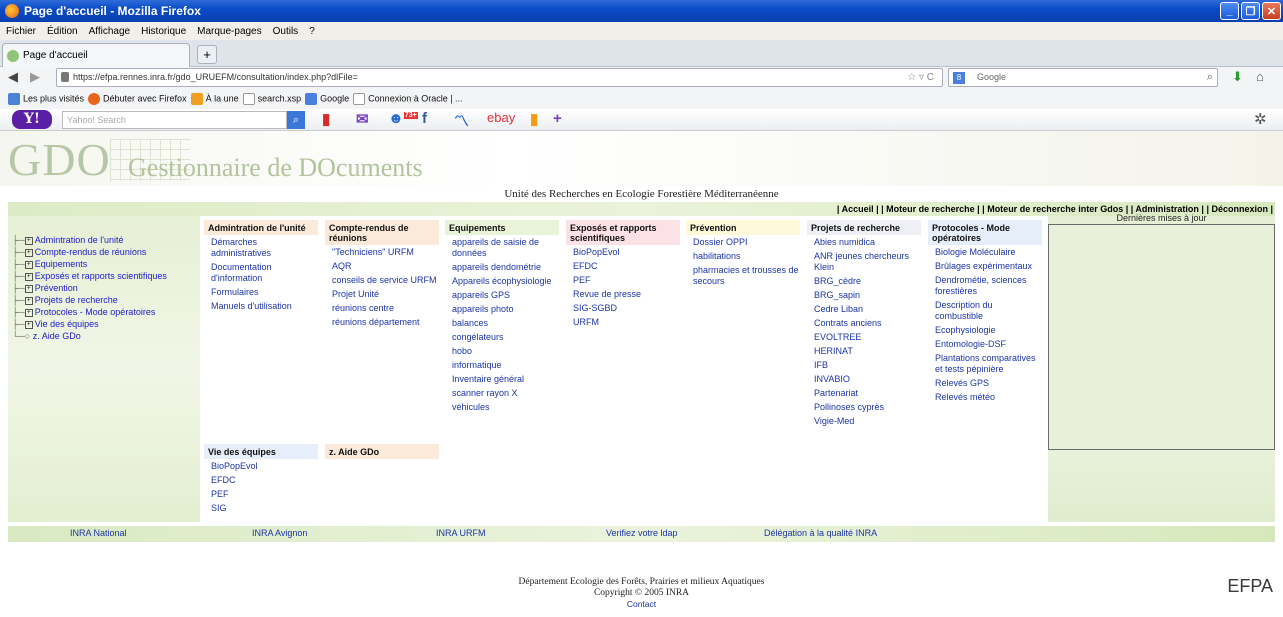  What do you see at coordinates (264, 306) in the screenshot?
I see `category-link: Manuels d'utilisation` at bounding box center [264, 306].